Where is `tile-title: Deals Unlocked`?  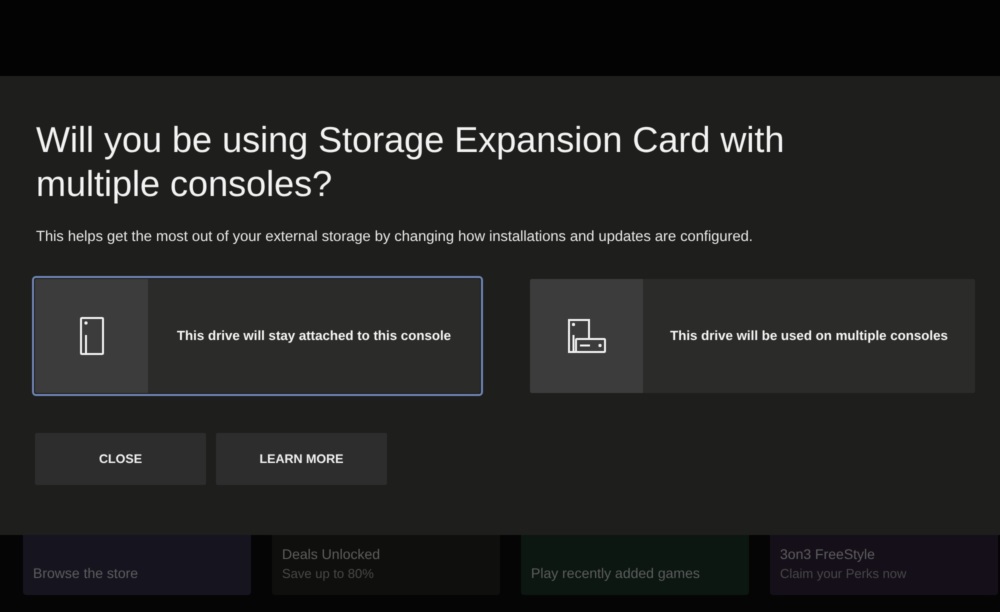 tile-title: Deals Unlocked is located at coordinates (332, 554).